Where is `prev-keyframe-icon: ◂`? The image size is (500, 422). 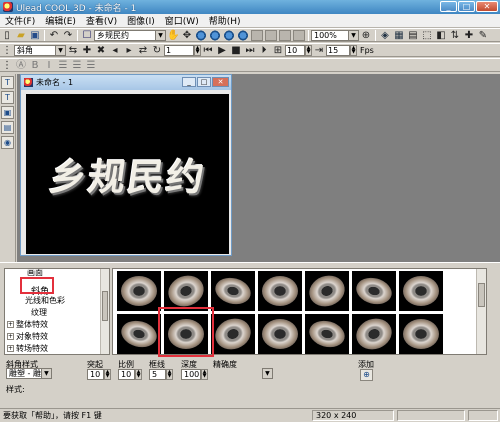 prev-keyframe-icon: ◂ is located at coordinates (115, 50).